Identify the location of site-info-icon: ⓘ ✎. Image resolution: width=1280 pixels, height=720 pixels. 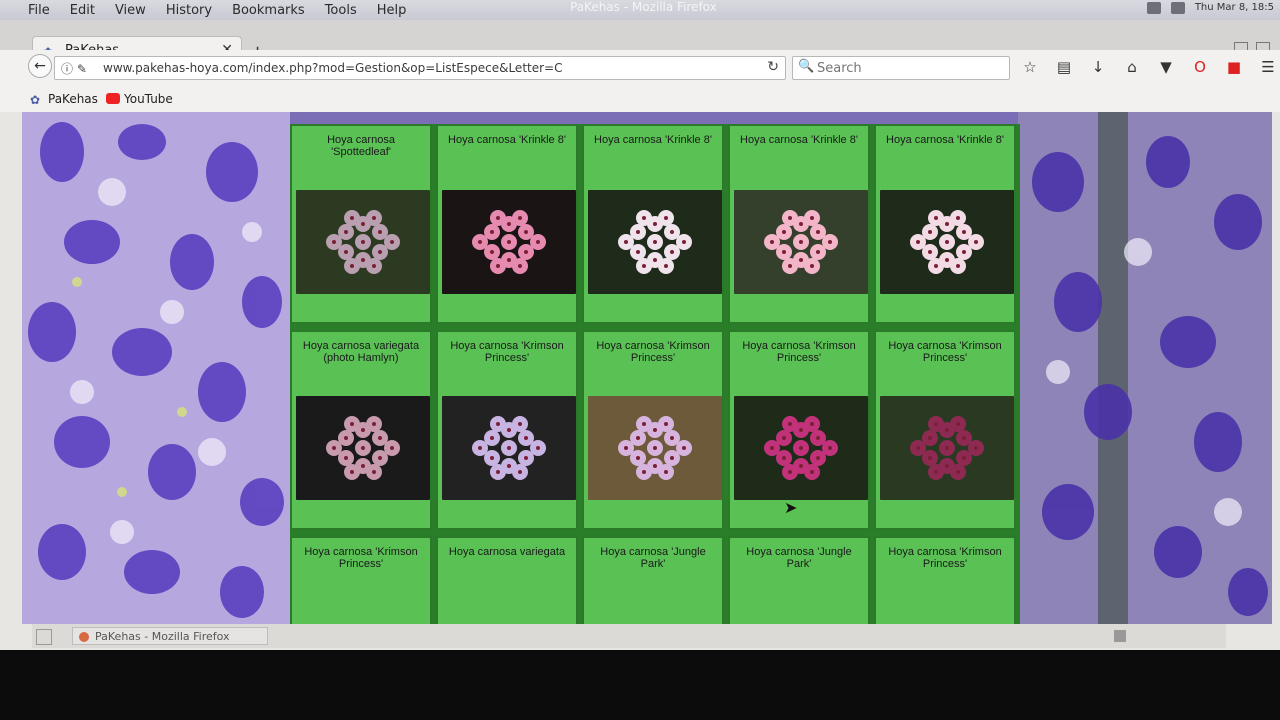
(74, 68).